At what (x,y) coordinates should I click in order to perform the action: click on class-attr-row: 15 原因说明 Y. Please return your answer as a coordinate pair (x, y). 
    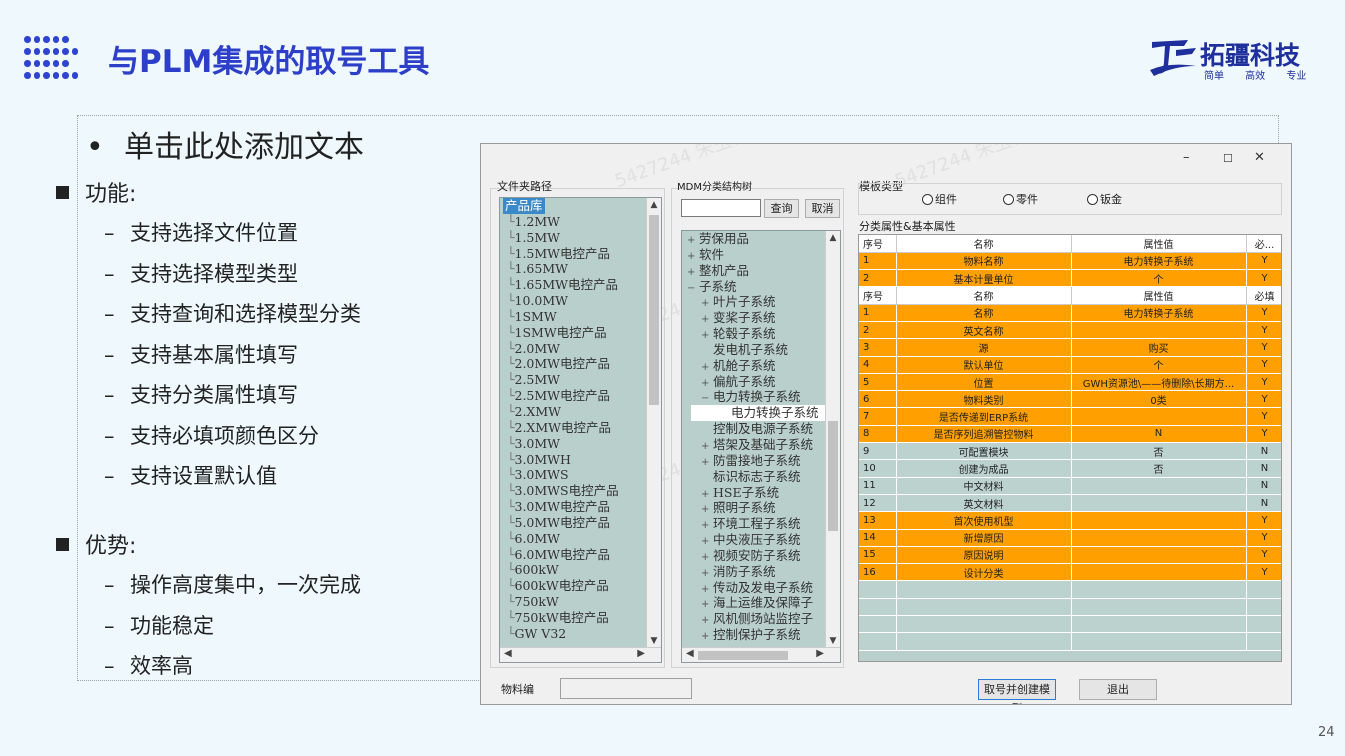
    Looking at the image, I should click on (1070, 555).